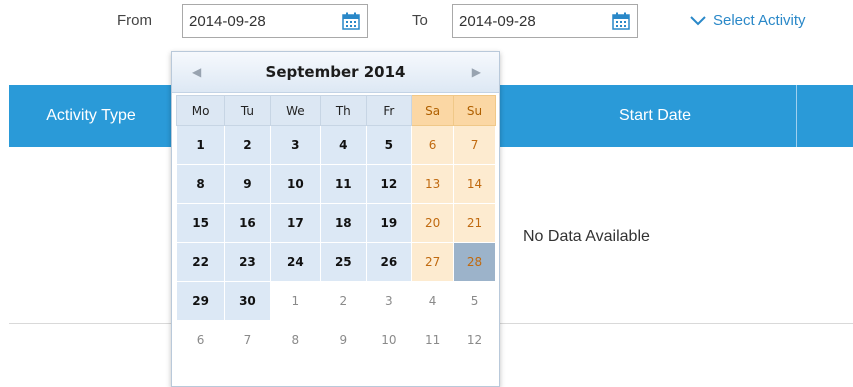 Image resolution: width=853 pixels, height=387 pixels. What do you see at coordinates (247, 184) in the screenshot?
I see `calendar-day: 9` at bounding box center [247, 184].